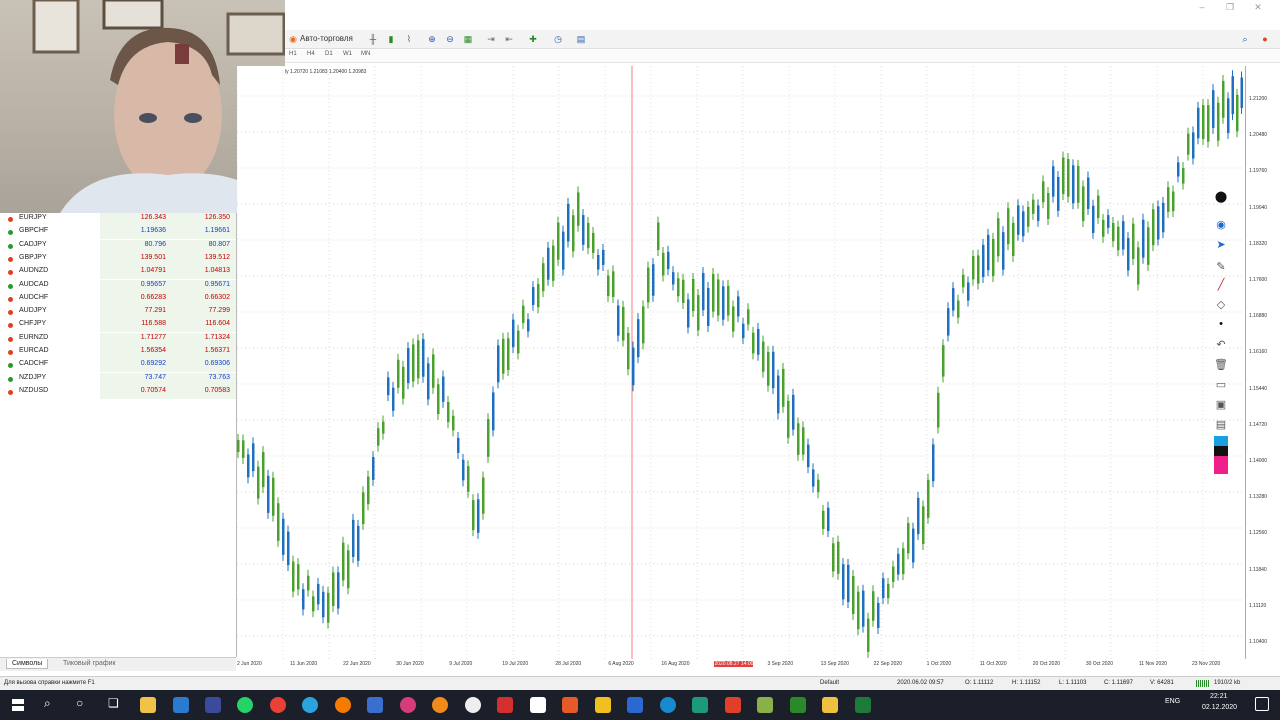  Describe the element at coordinates (1221, 345) in the screenshot. I see `undo-icon: ↶` at that location.